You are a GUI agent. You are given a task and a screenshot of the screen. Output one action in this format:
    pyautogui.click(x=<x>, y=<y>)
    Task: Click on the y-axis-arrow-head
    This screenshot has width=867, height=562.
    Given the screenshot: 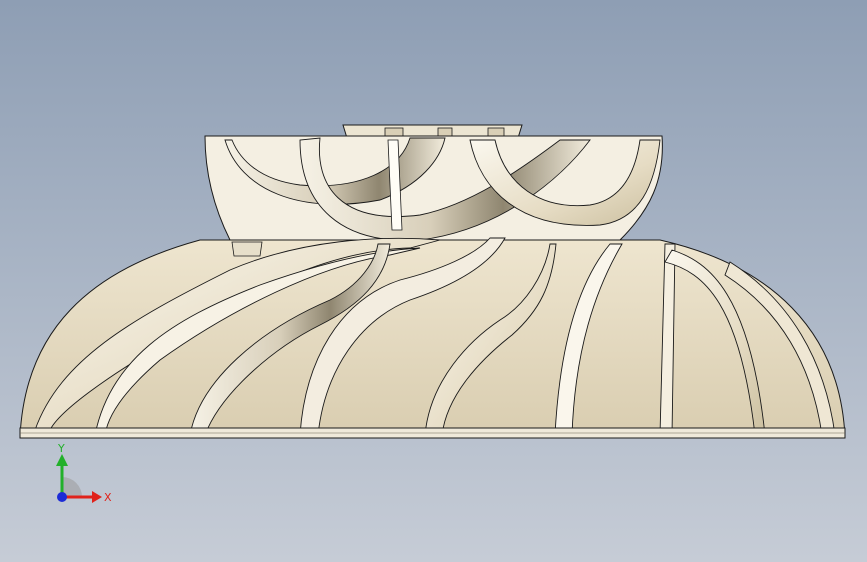 What is the action you would take?
    pyautogui.click(x=62, y=460)
    